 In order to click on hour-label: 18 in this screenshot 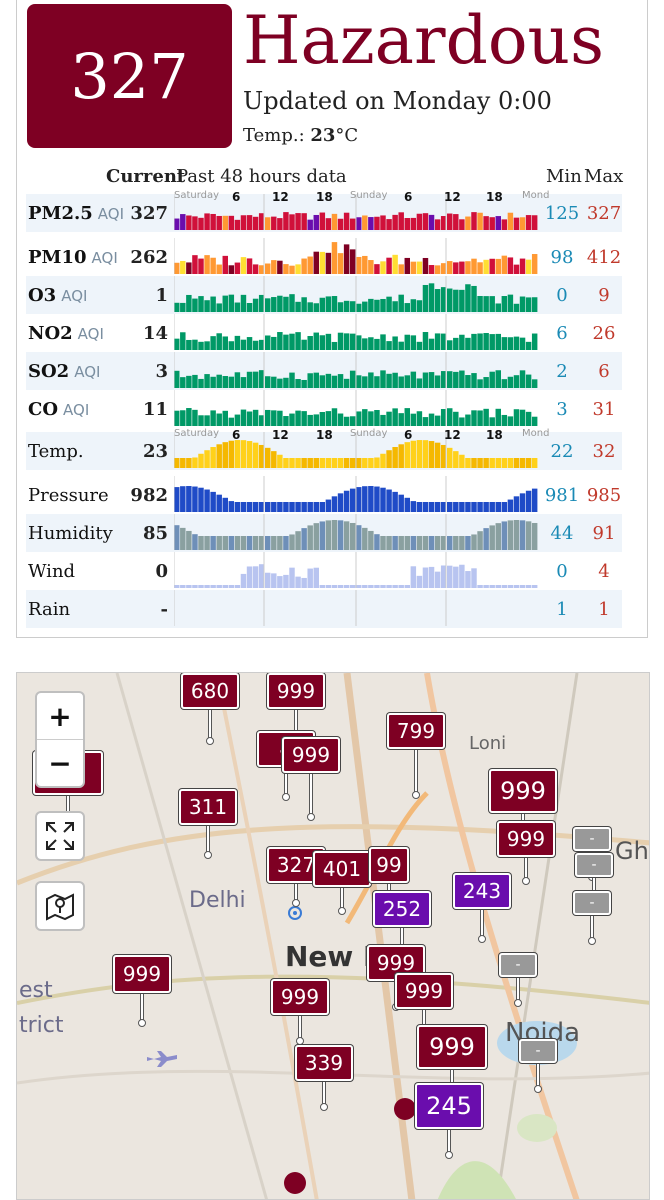, I will do `click(324, 435)`.